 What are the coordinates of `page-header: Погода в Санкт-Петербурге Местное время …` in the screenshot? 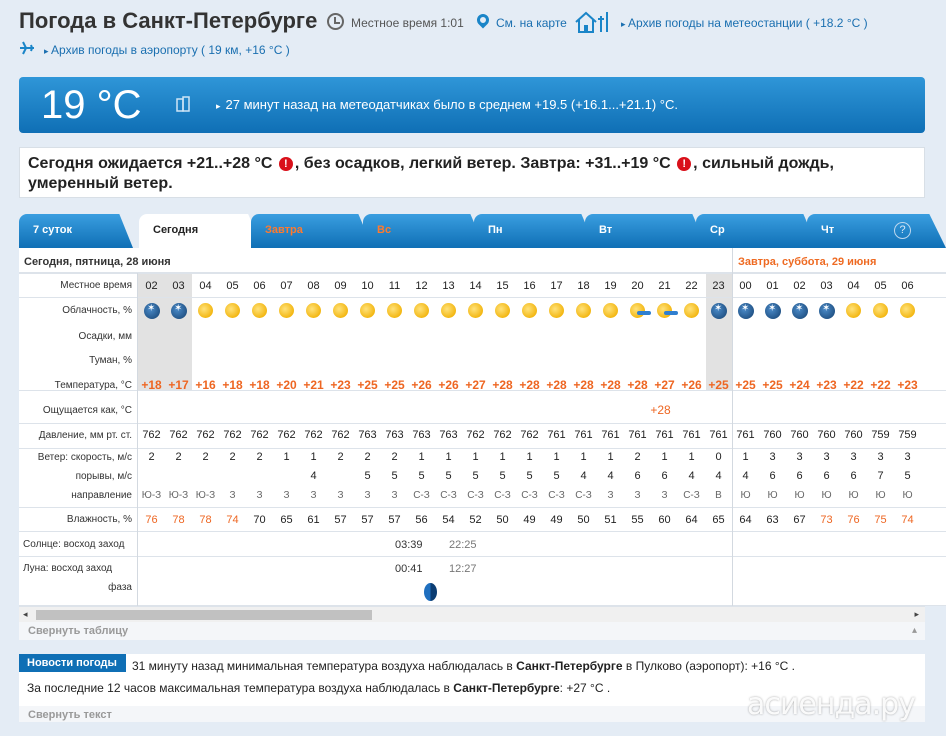 It's located at (473, 33).